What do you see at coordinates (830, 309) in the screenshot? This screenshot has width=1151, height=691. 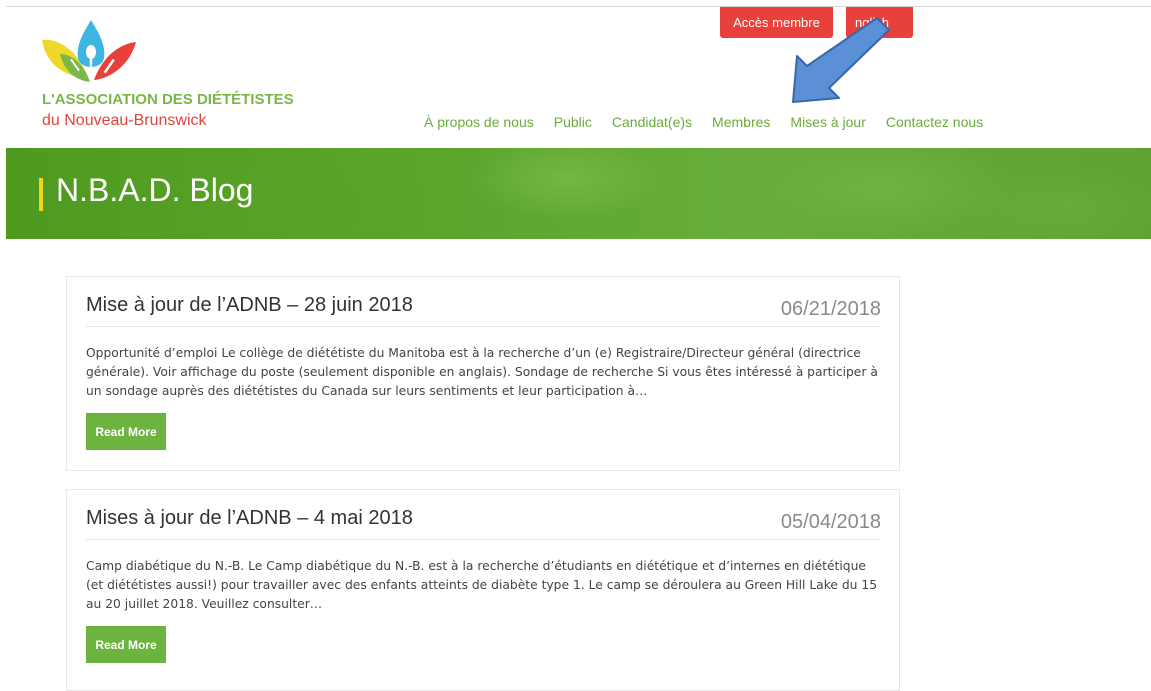 I see `post-date: 06/21/2018` at bounding box center [830, 309].